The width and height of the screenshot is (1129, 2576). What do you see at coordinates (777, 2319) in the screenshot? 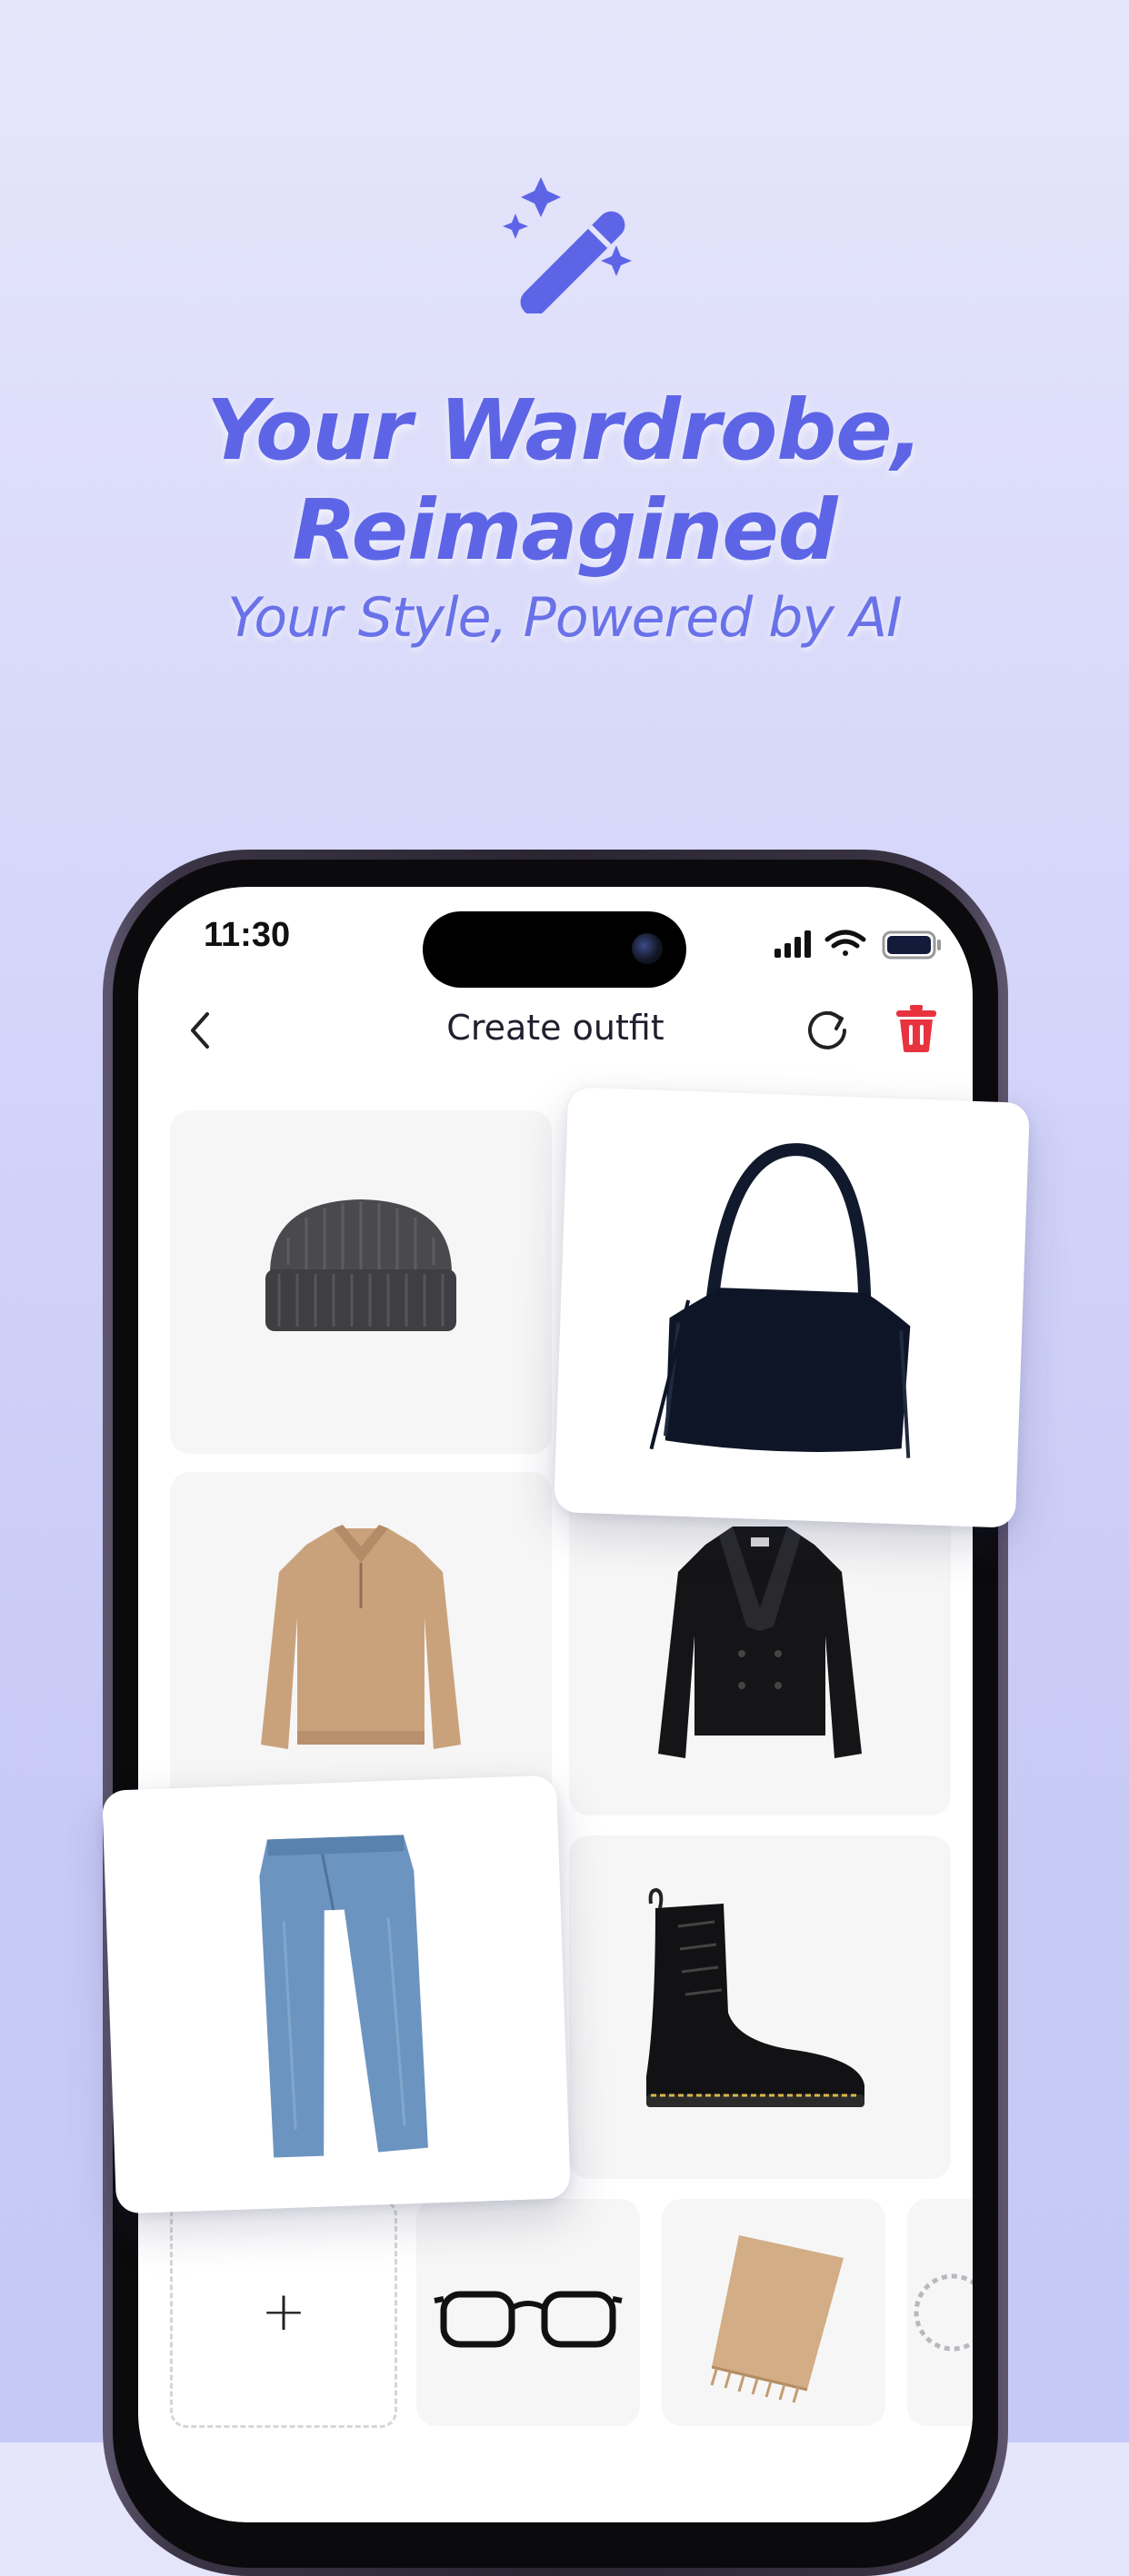
I see `scarf-image` at bounding box center [777, 2319].